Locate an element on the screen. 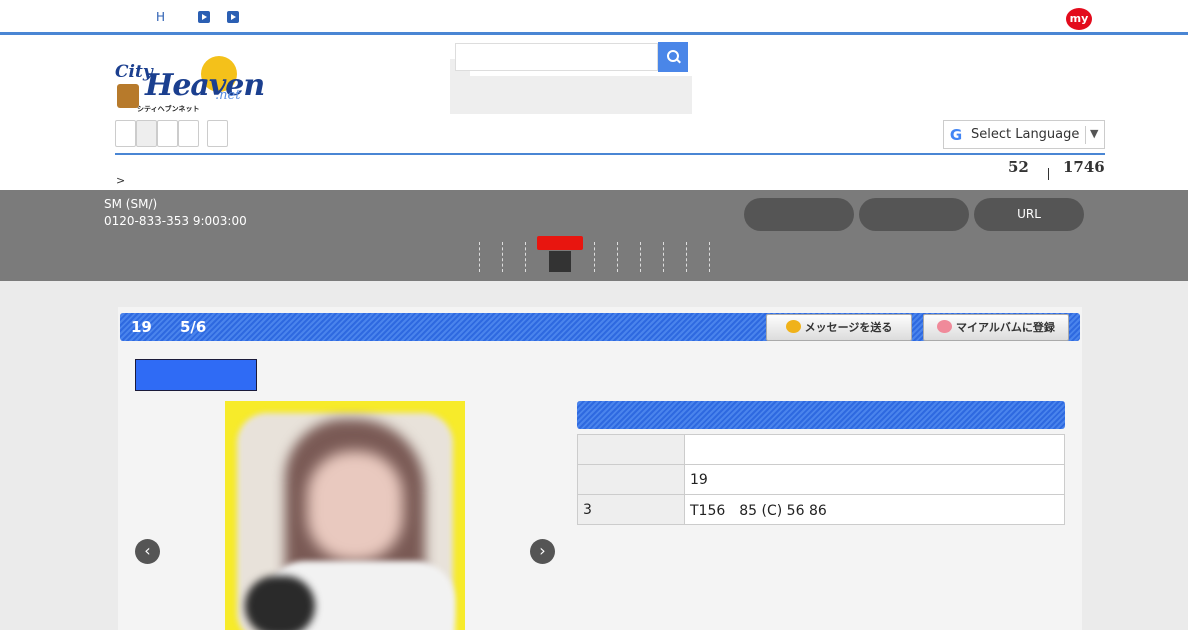 Image resolution: width=1200 pixels, height=630 pixels. heart-icon is located at coordinates (945, 326).